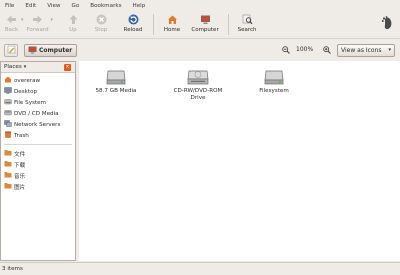 Image resolution: width=400 pixels, height=275 pixels. I want to click on drive-item-cdrom: CD-RW/DVD-ROM Drive, so click(198, 84).